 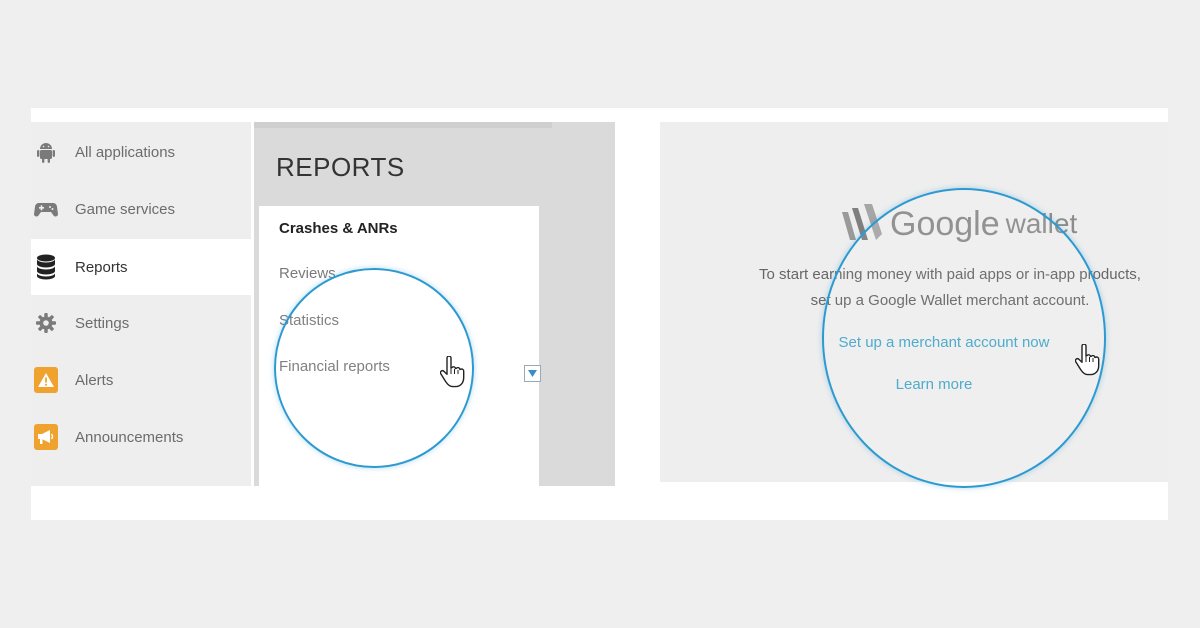 What do you see at coordinates (46, 323) in the screenshot?
I see `gear-icon` at bounding box center [46, 323].